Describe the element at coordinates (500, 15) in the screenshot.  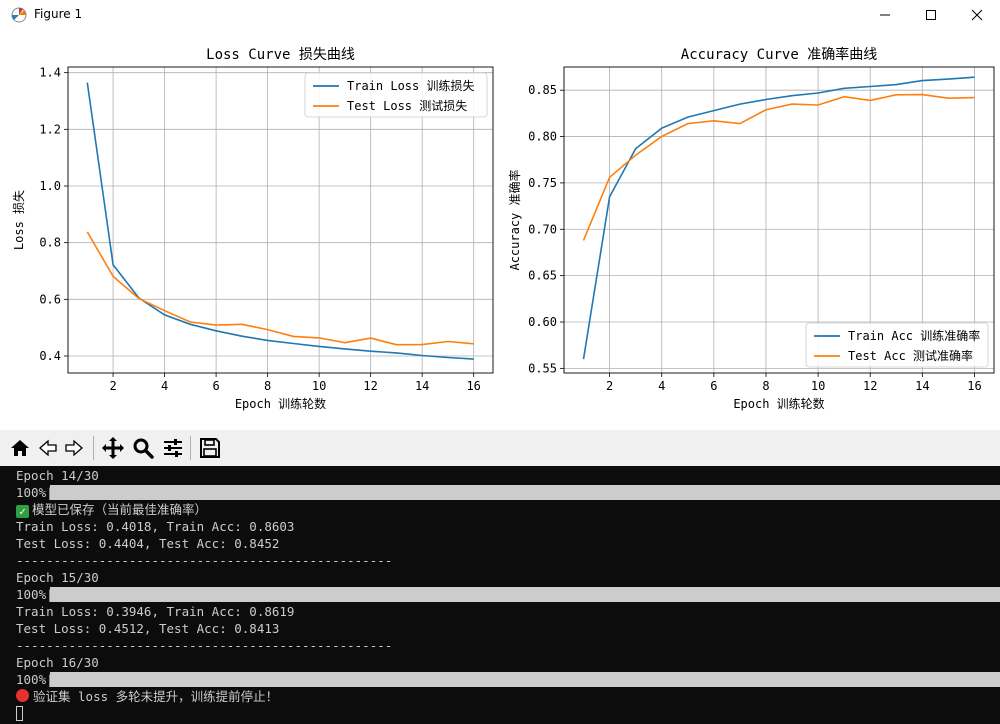
I see `window-titlebar: Figure 1` at that location.